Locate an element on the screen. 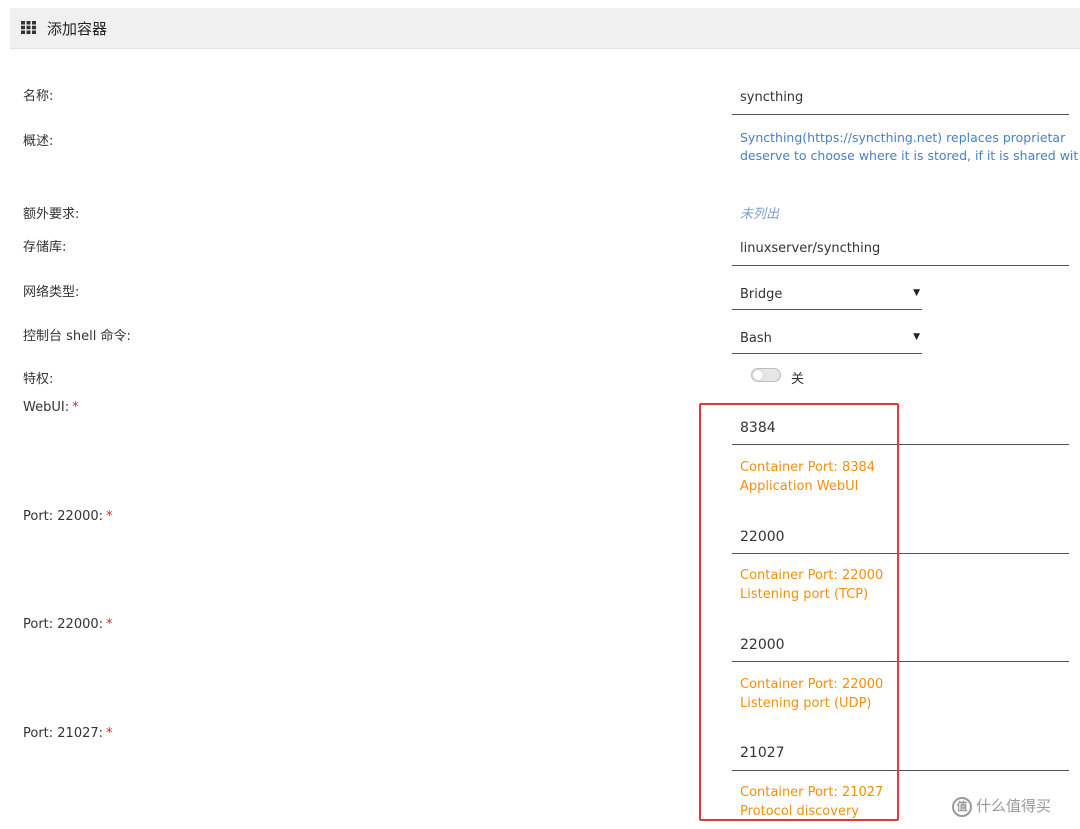 The width and height of the screenshot is (1080, 829). repository-input: linuxserver/syncthing is located at coordinates (810, 248).